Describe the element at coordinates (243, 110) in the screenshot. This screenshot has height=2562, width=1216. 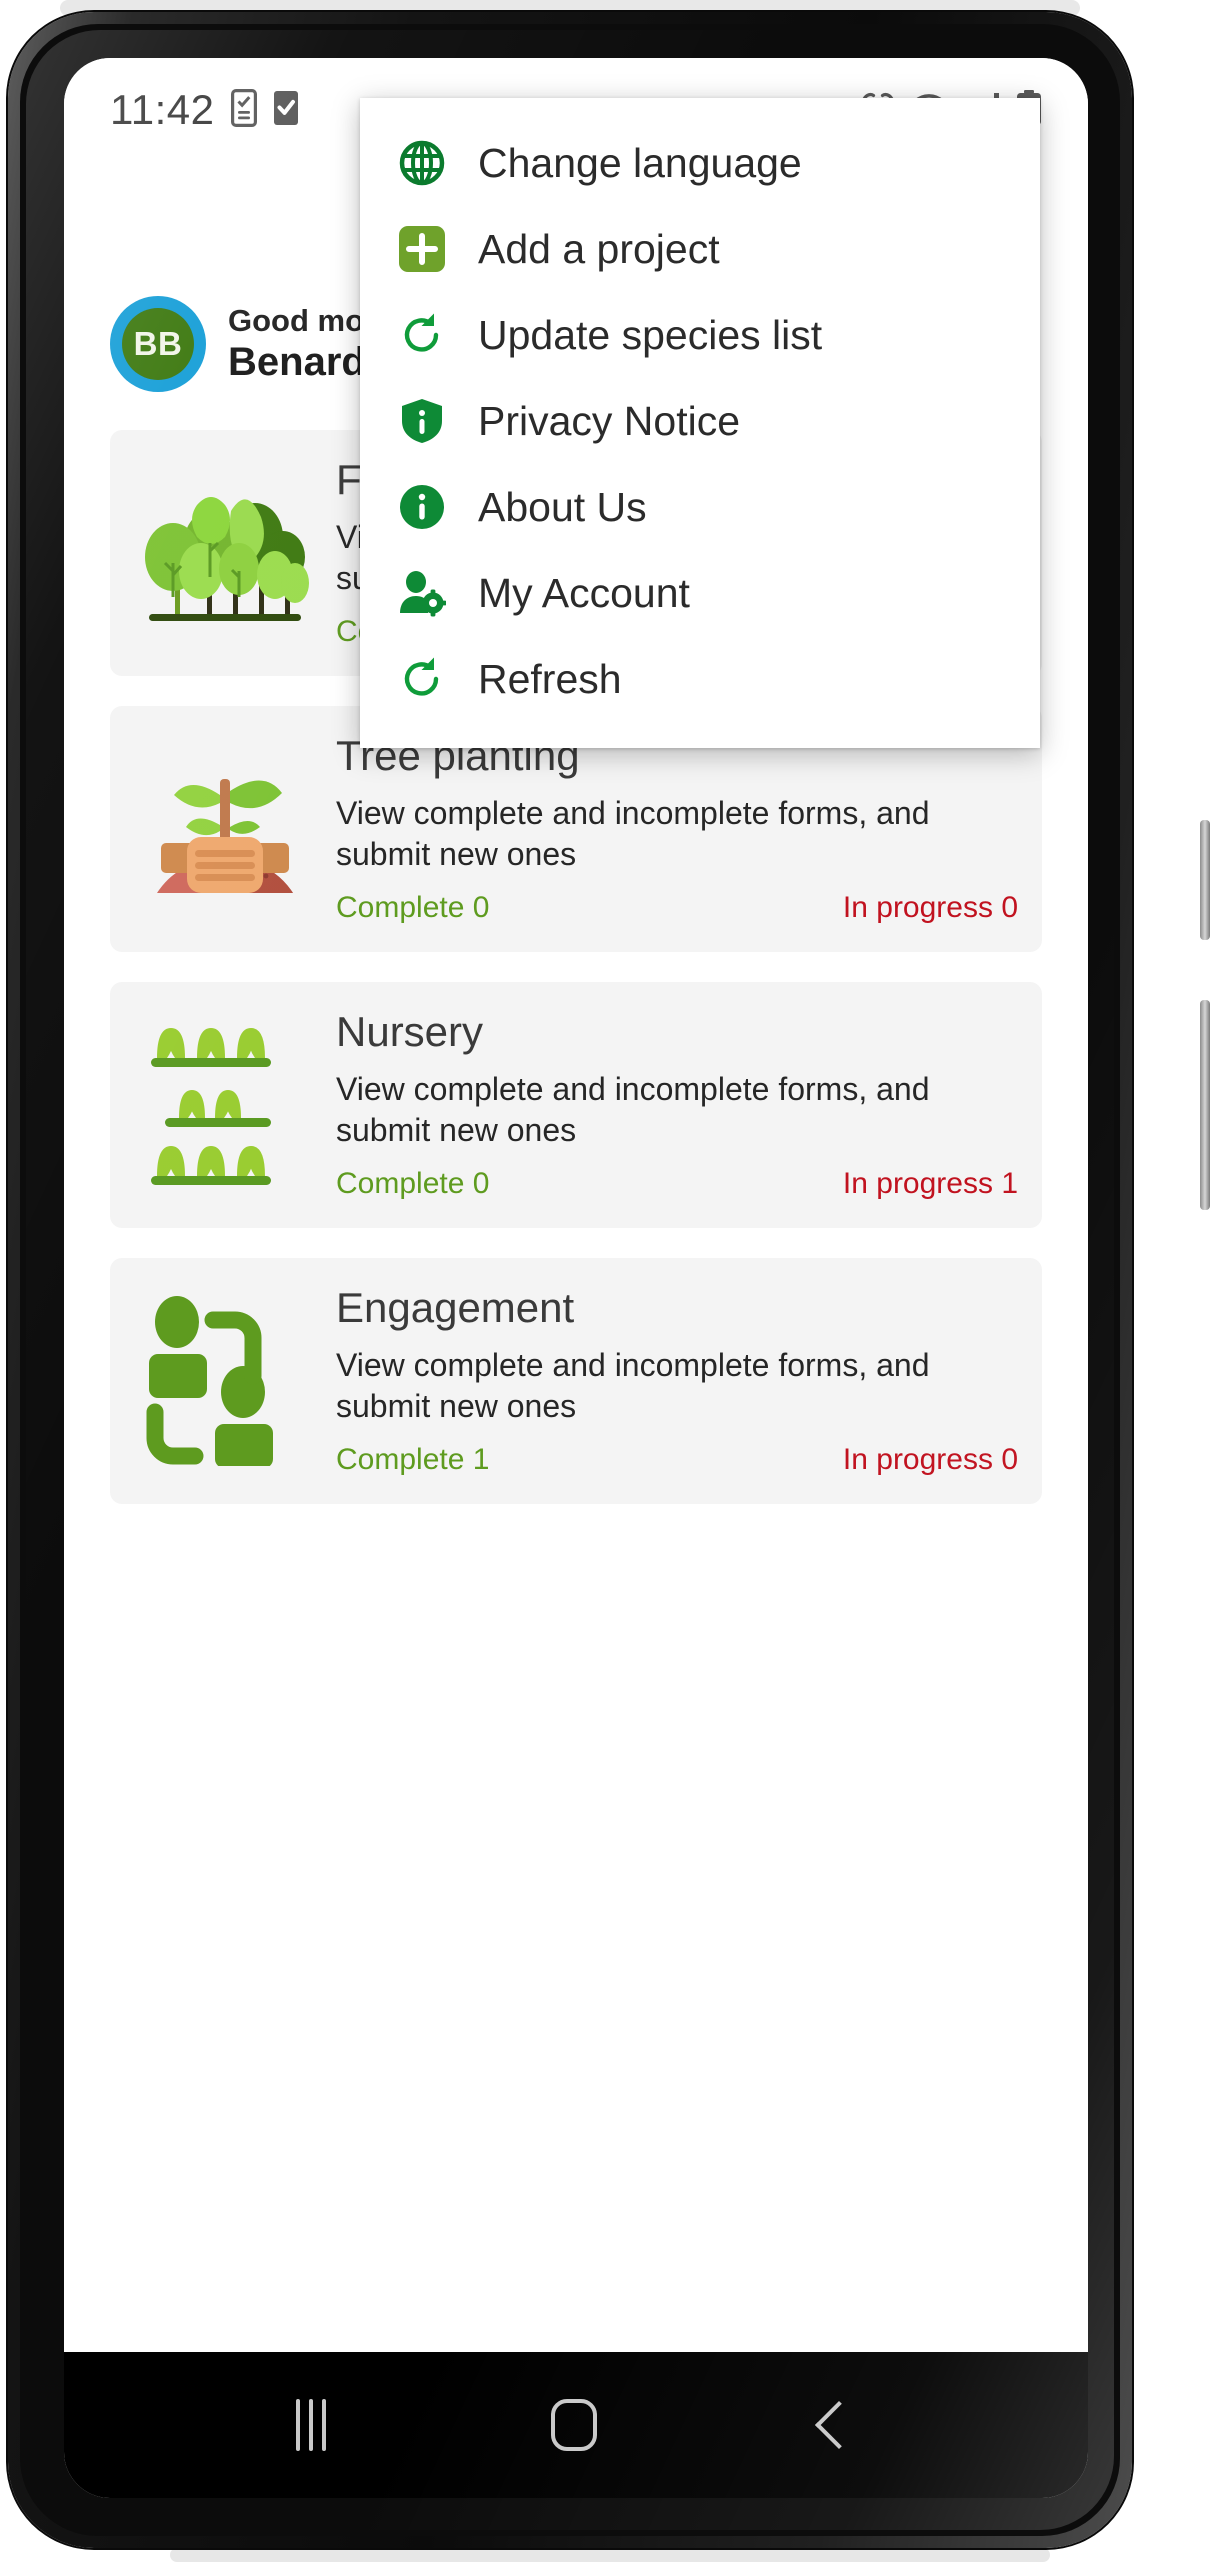
I see `phone-check-icon` at that location.